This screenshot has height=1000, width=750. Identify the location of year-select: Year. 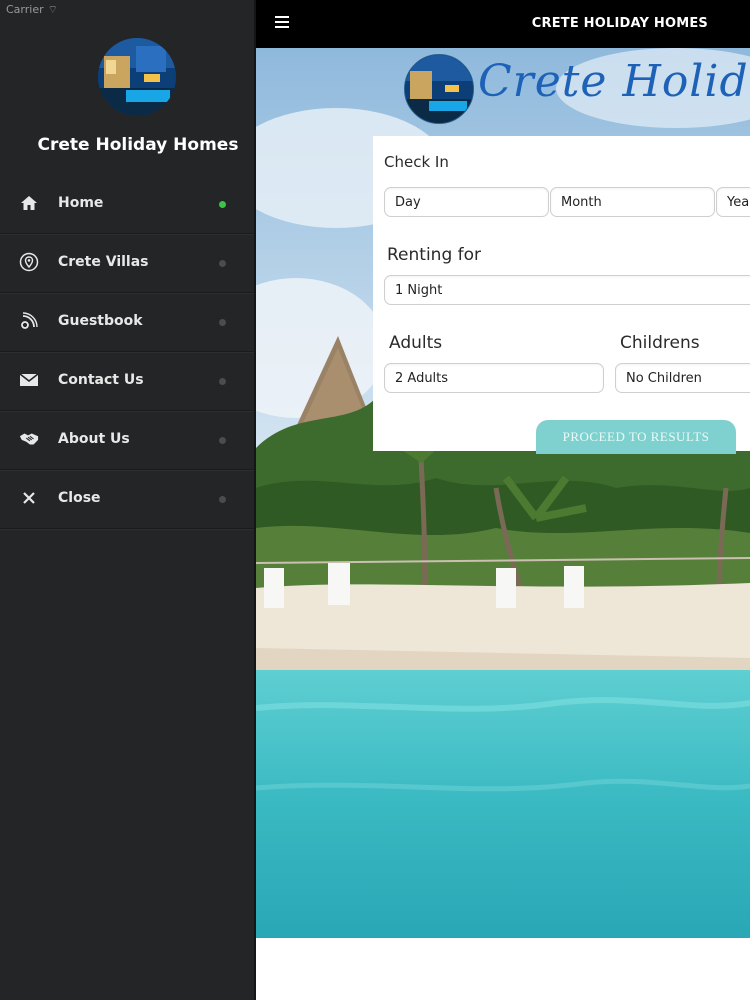
(733, 202).